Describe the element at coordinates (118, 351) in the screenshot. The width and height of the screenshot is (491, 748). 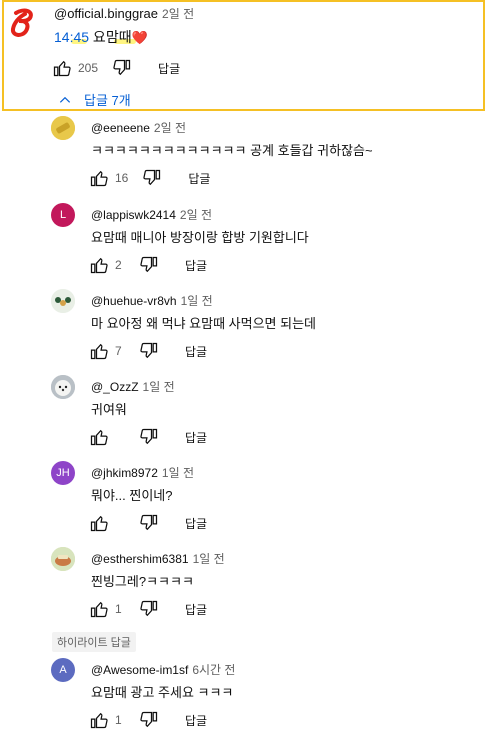
I see `like-count: 7` at that location.